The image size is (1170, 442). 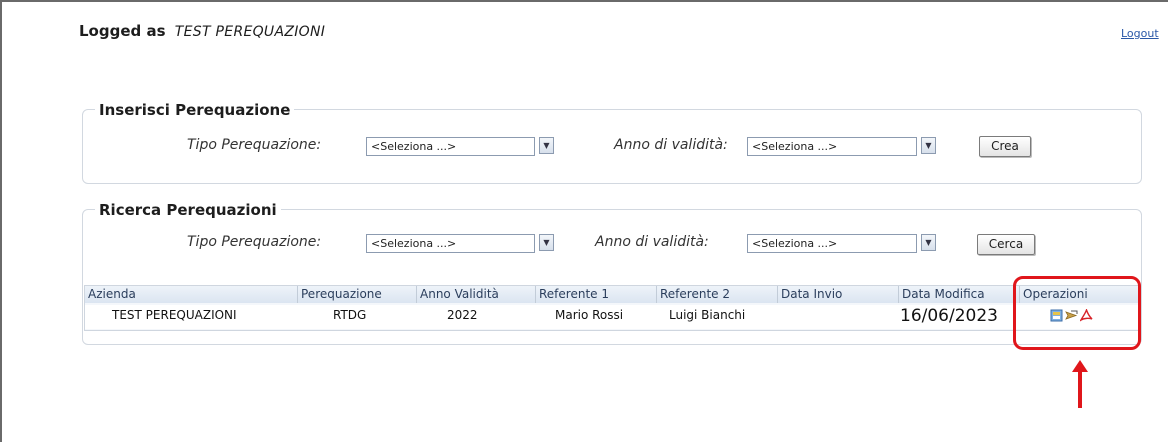 What do you see at coordinates (1140, 33) in the screenshot?
I see `logout-link: Logout` at bounding box center [1140, 33].